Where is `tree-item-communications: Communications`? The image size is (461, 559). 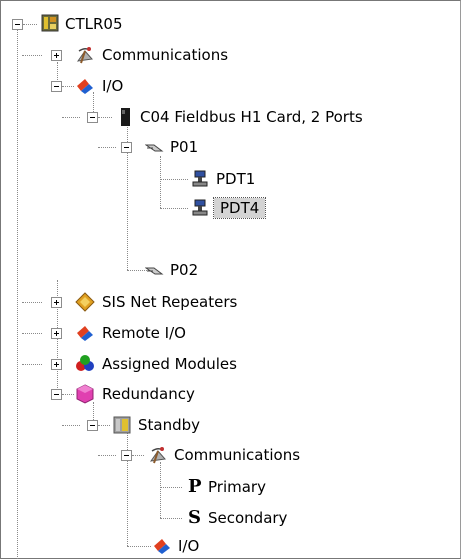 tree-item-communications: Communications is located at coordinates (165, 55).